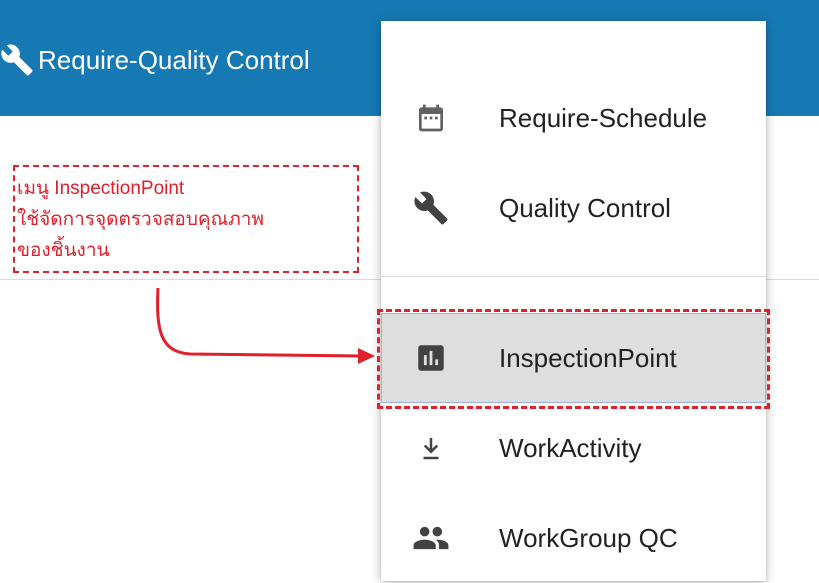 This screenshot has height=583, width=819. What do you see at coordinates (431, 358) in the screenshot?
I see `bar-chart-icon` at bounding box center [431, 358].